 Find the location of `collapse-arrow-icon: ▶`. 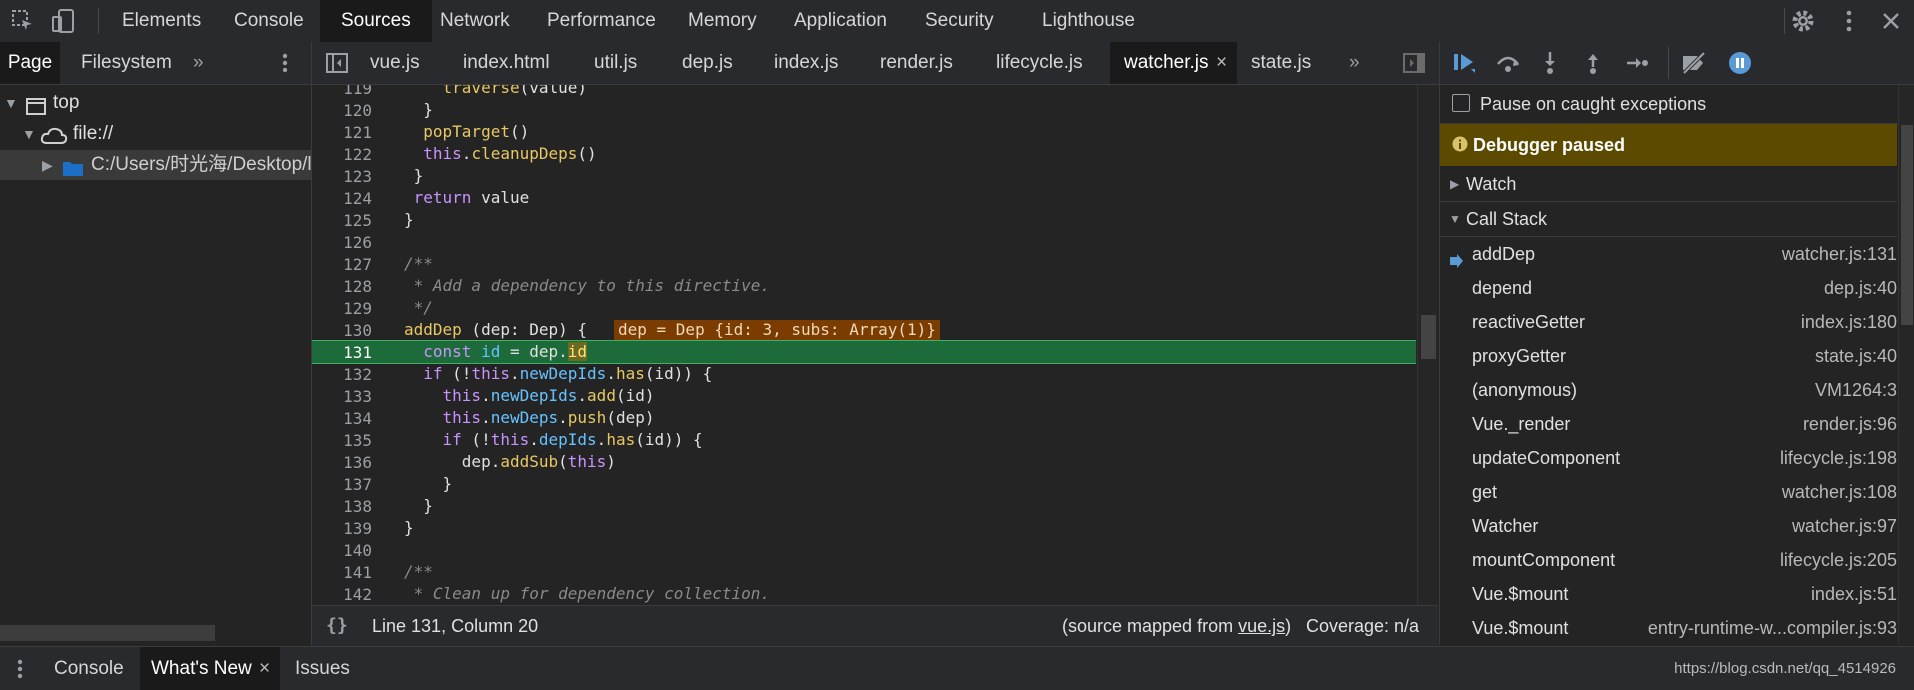

collapse-arrow-icon: ▶ is located at coordinates (47, 165).